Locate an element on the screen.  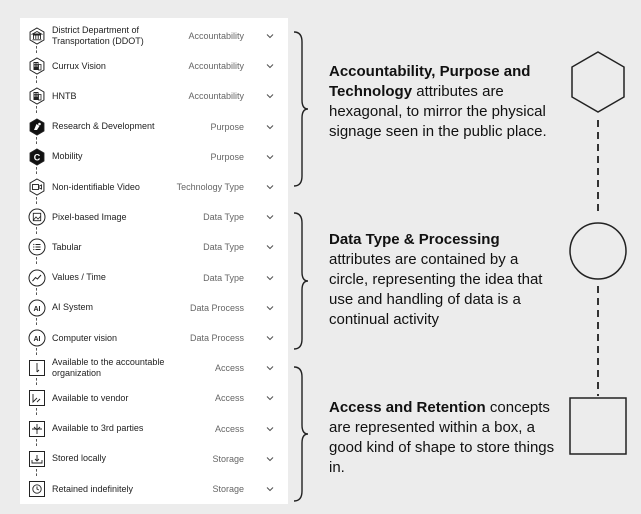
group-brace-hex is located at coordinates (301, 109).